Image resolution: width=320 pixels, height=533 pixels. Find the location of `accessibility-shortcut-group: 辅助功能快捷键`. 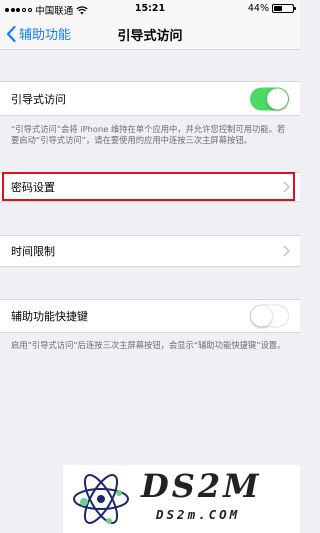

accessibility-shortcut-group: 辅助功能快捷键 is located at coordinates (150, 316).